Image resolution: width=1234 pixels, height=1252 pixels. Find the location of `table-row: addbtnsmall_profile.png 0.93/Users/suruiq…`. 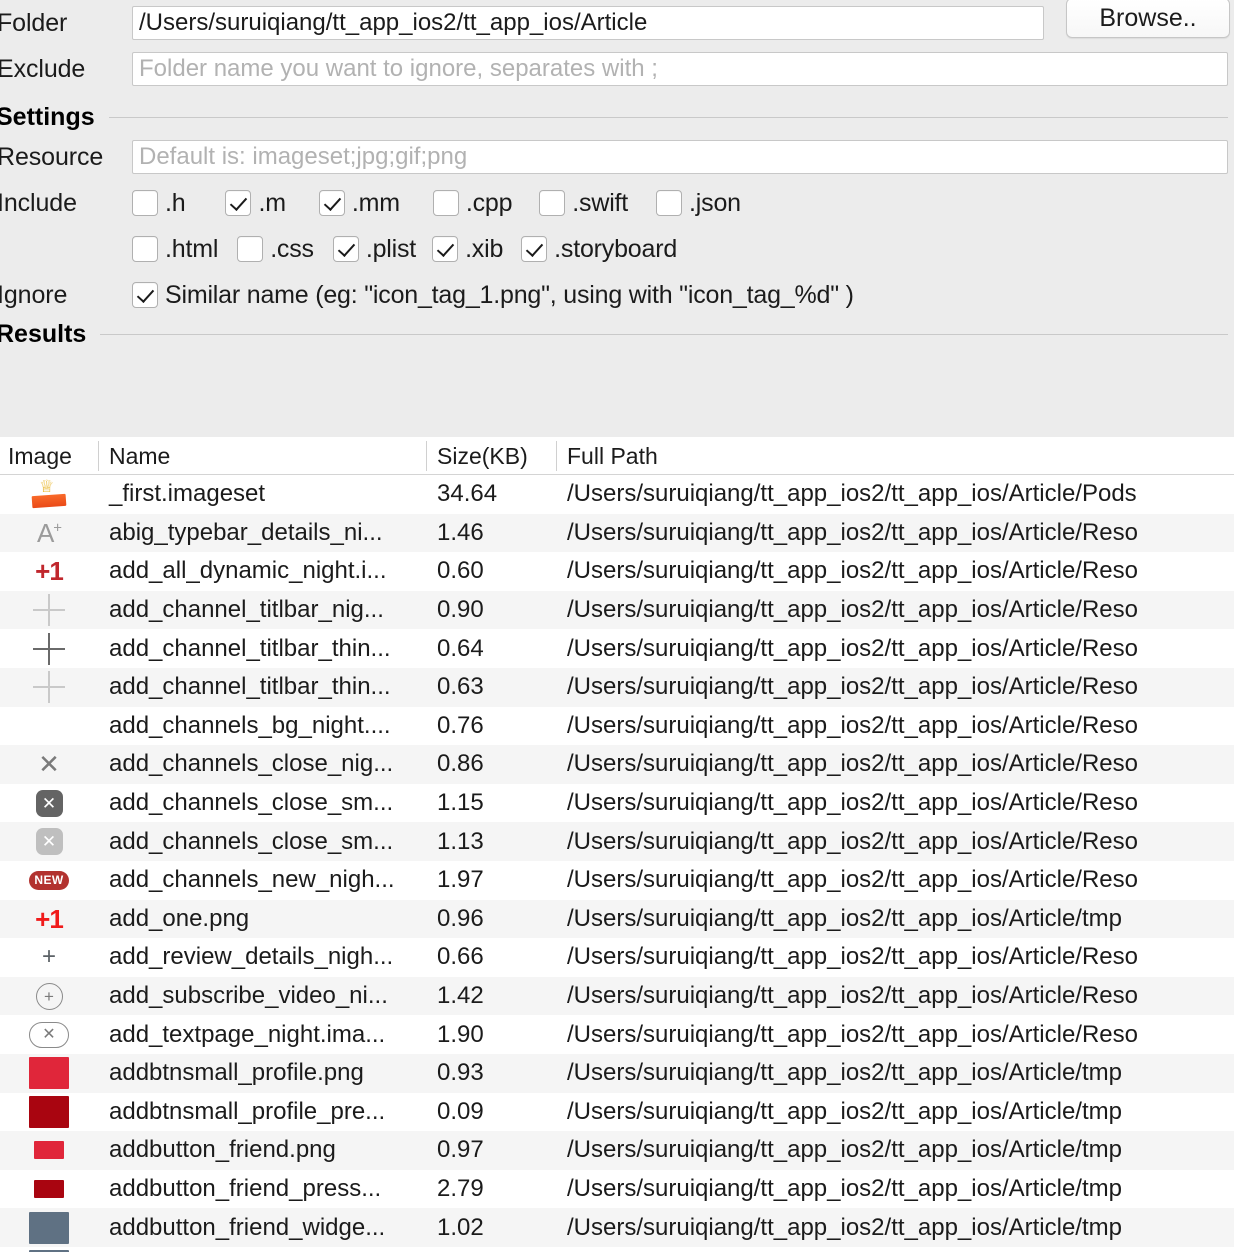

table-row: addbtnsmall_profile.png 0.93/Users/suruiq… is located at coordinates (617, 1073).